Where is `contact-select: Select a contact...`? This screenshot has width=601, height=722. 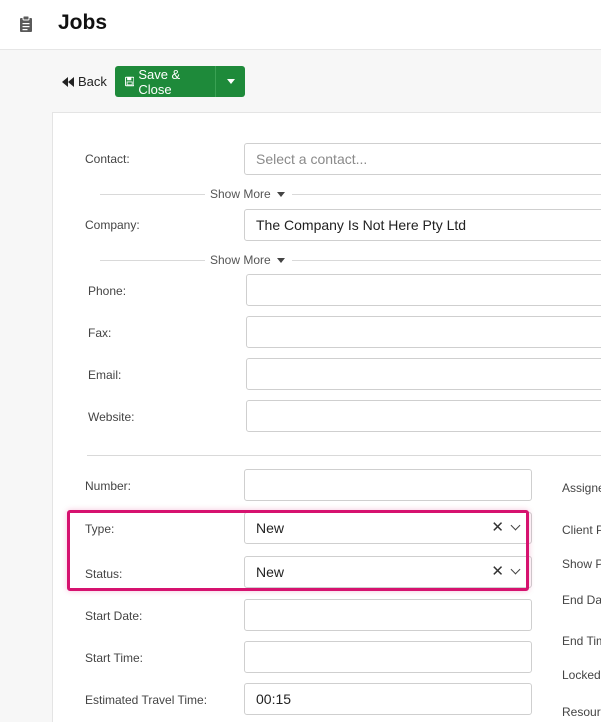
contact-select: Select a contact... is located at coordinates (422, 159).